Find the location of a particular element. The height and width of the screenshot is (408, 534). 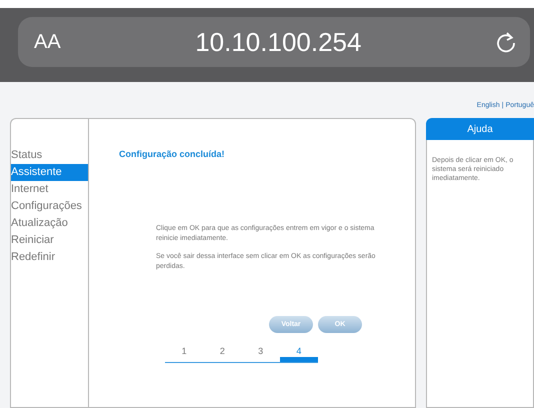

sidebar-item: Atualização is located at coordinates (49, 223).